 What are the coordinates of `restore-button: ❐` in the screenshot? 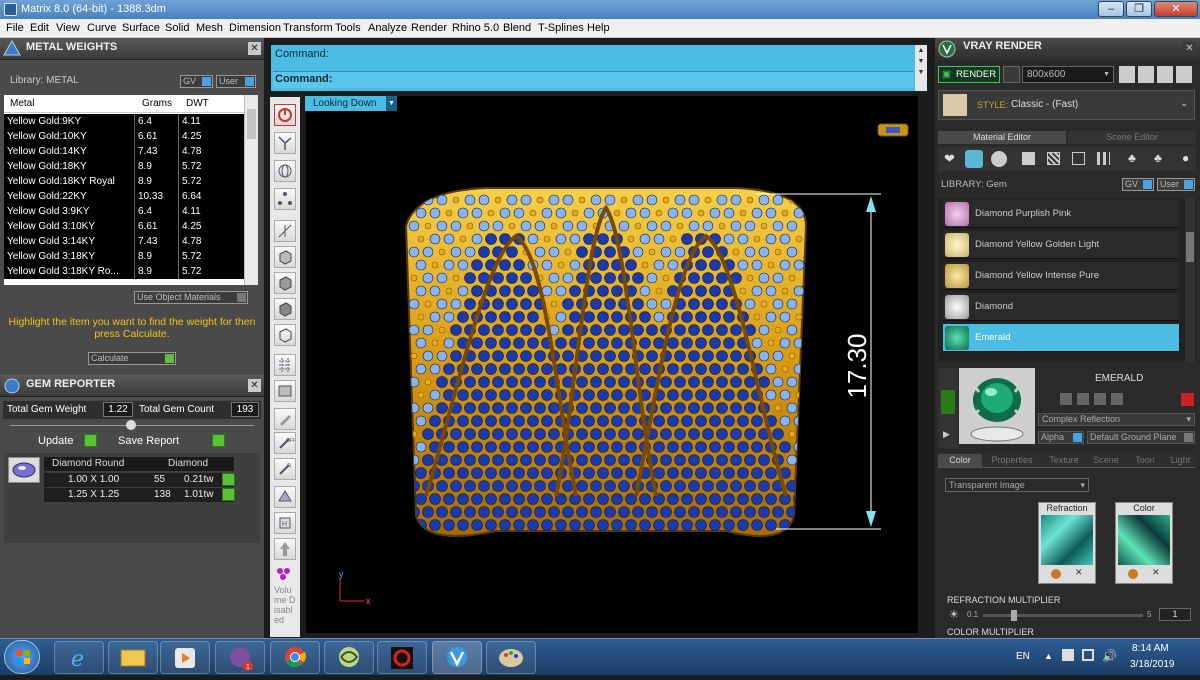 It's located at (1139, 9).